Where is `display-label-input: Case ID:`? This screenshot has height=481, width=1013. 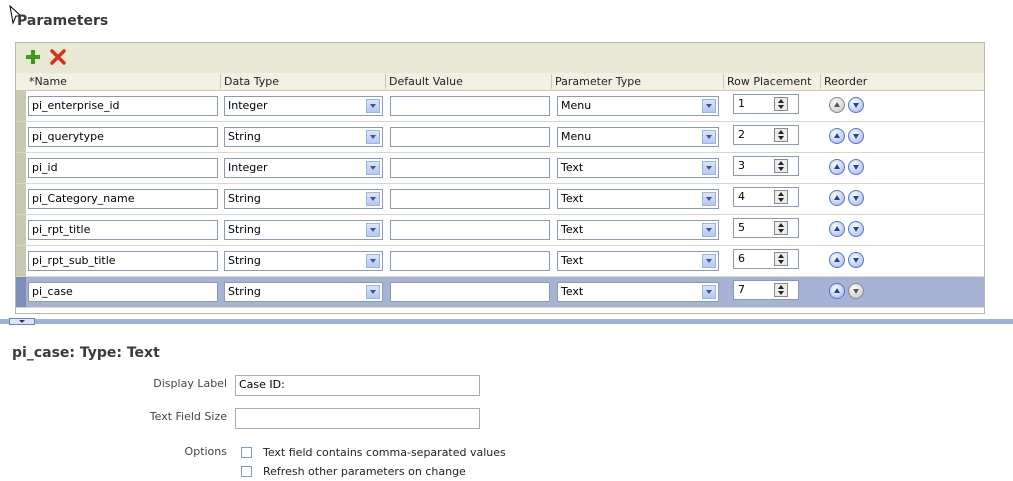 display-label-input: Case ID: is located at coordinates (357, 385).